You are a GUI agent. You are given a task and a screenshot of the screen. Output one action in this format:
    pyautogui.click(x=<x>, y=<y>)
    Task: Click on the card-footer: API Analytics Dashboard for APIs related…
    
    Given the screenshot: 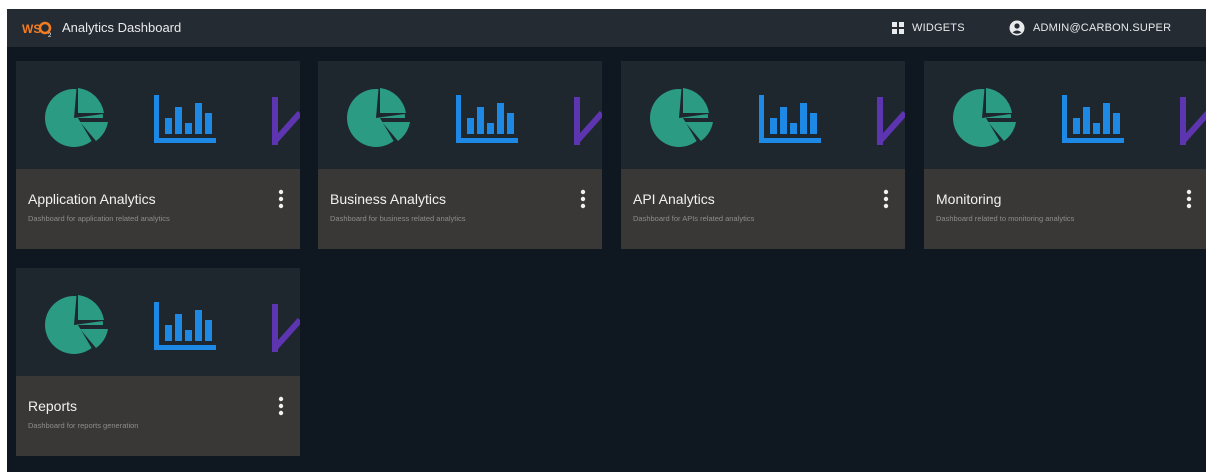 What is the action you would take?
    pyautogui.click(x=763, y=209)
    